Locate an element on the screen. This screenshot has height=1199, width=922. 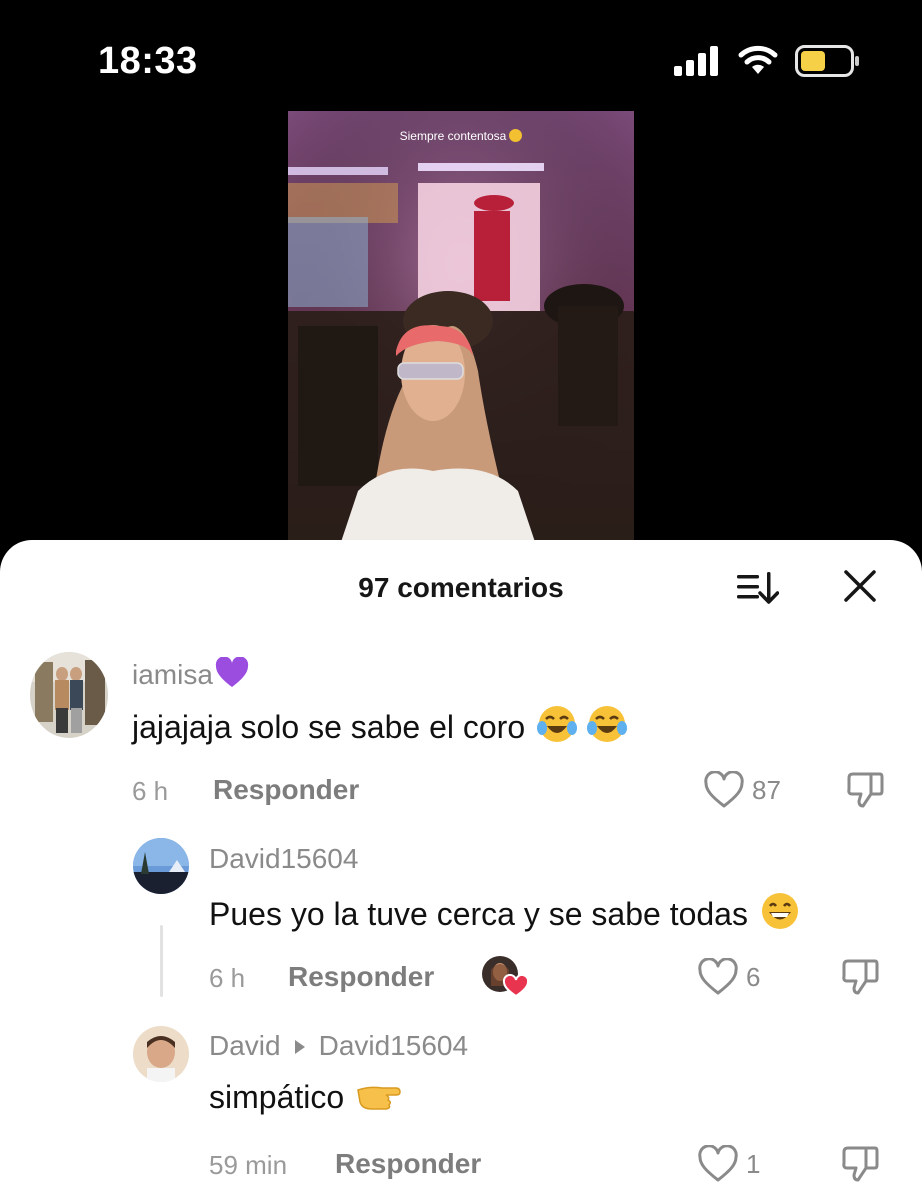
comment-text: simpático is located at coordinates (305, 1097).